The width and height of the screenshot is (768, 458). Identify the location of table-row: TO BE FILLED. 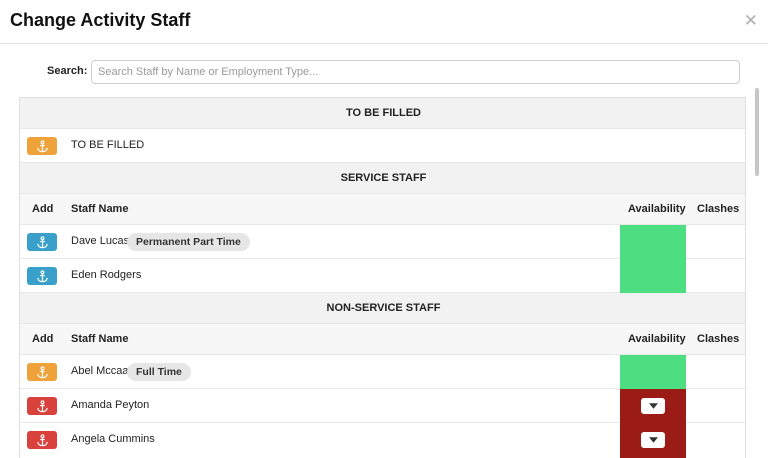
(382, 146).